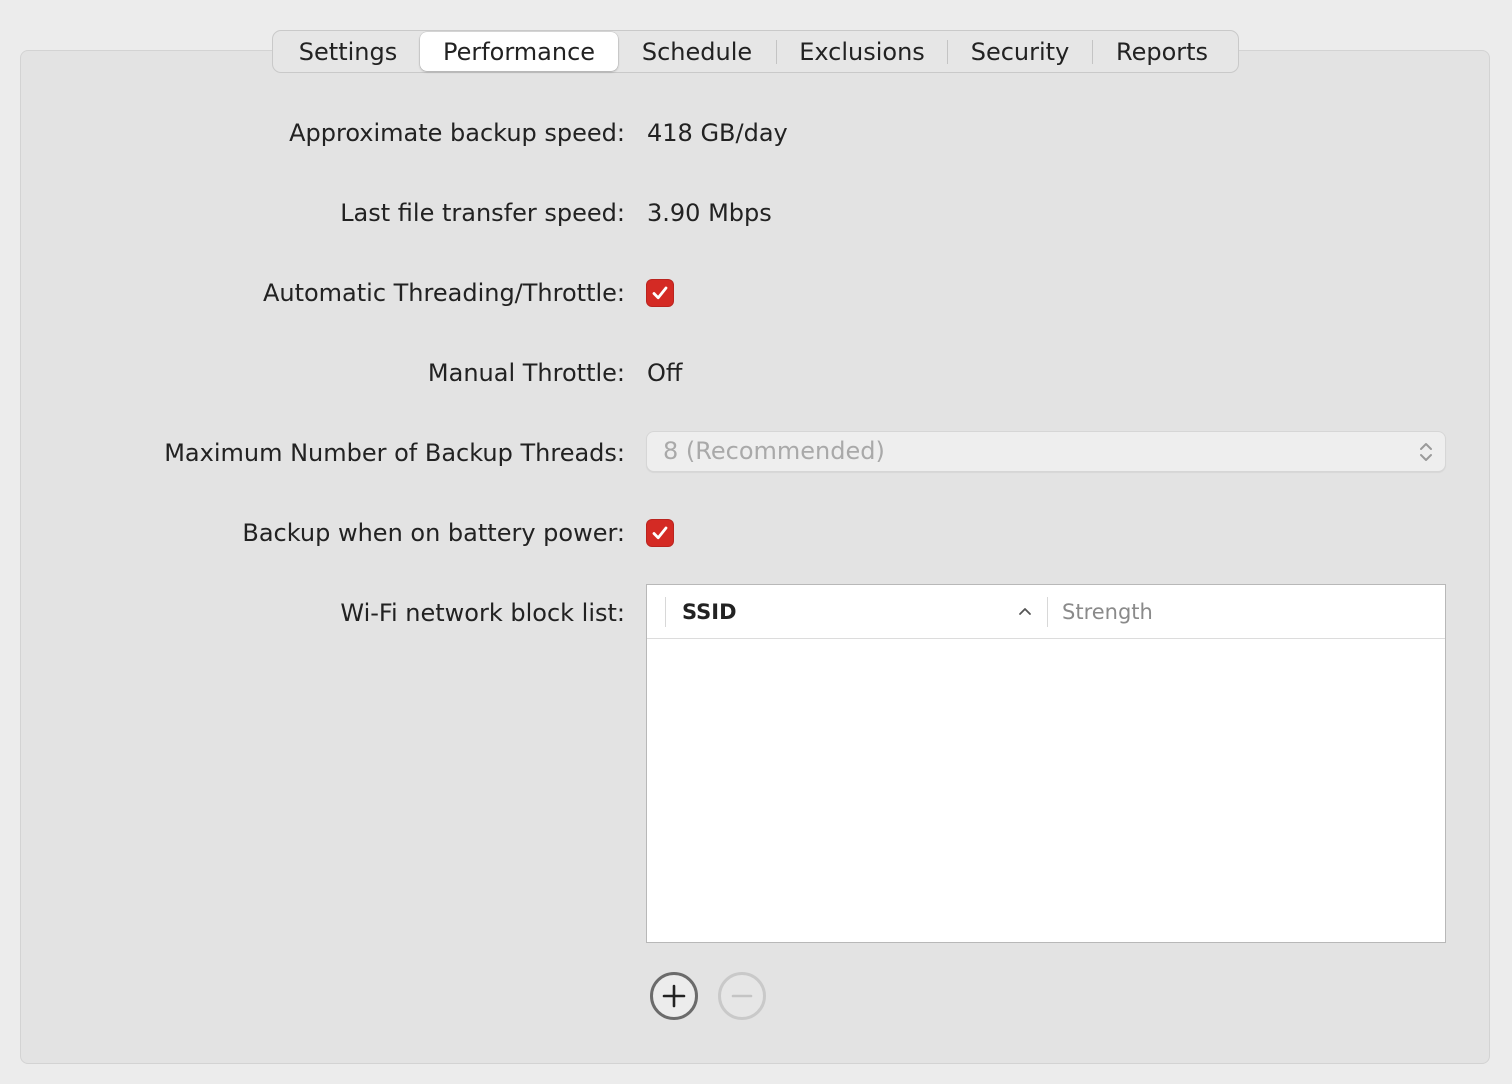 Image resolution: width=1512 pixels, height=1084 pixels. I want to click on table-header: SSID Strength, so click(1046, 612).